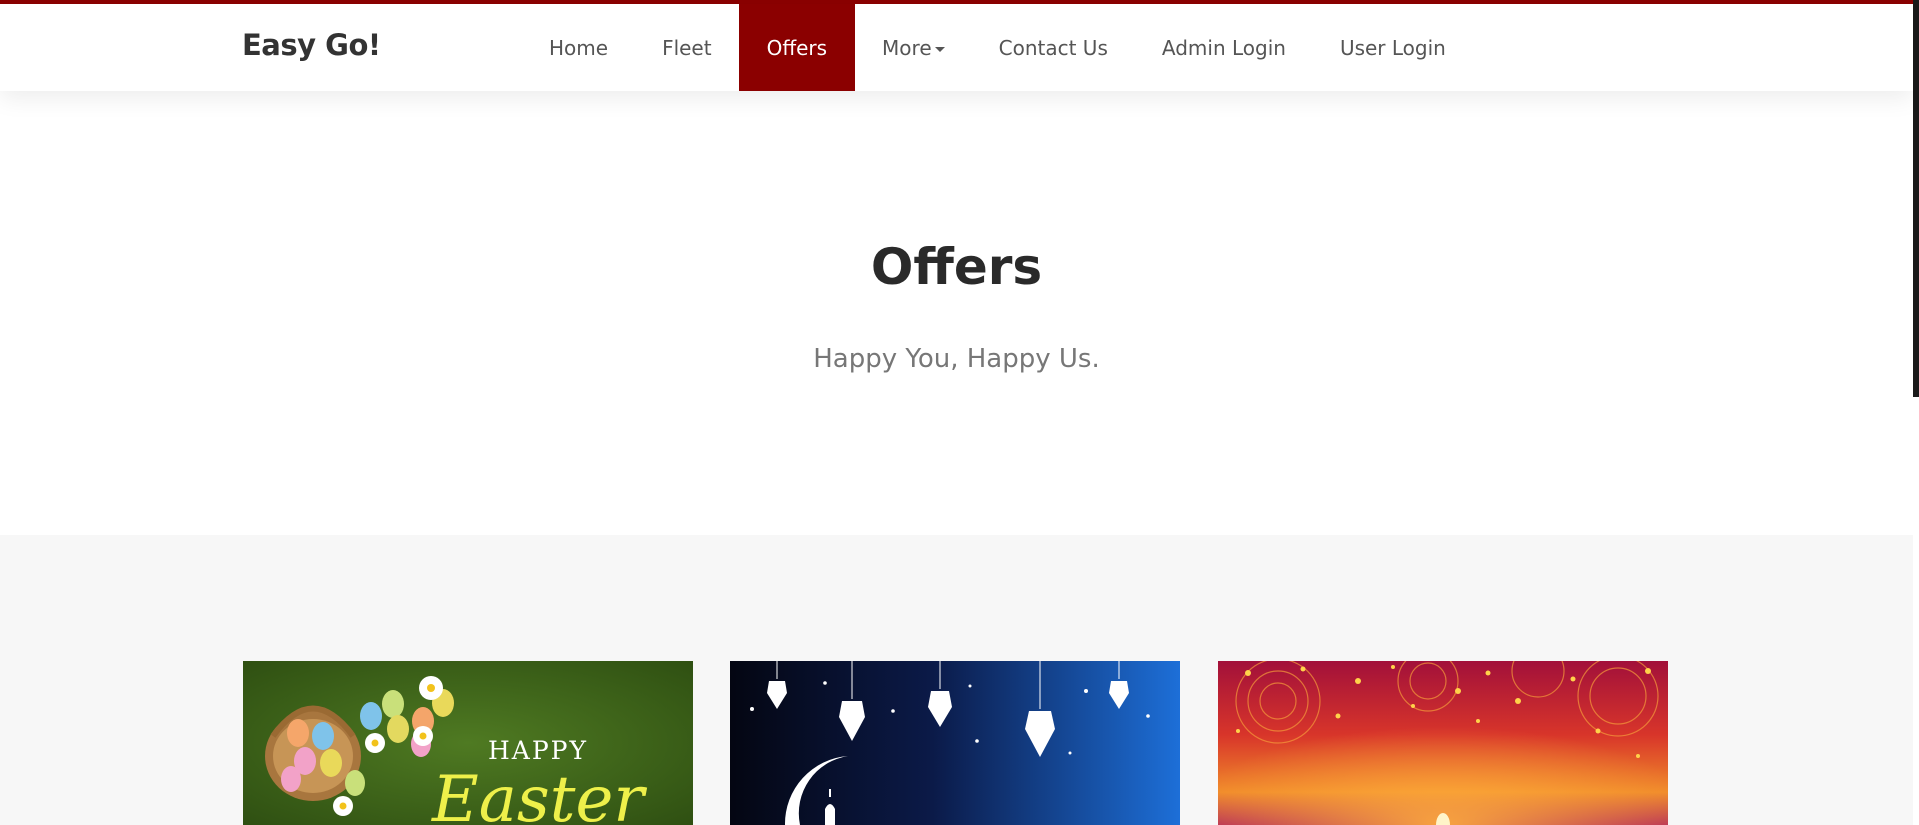 The width and height of the screenshot is (1919, 825). I want to click on nav-item-label: User Login, so click(1392, 47).